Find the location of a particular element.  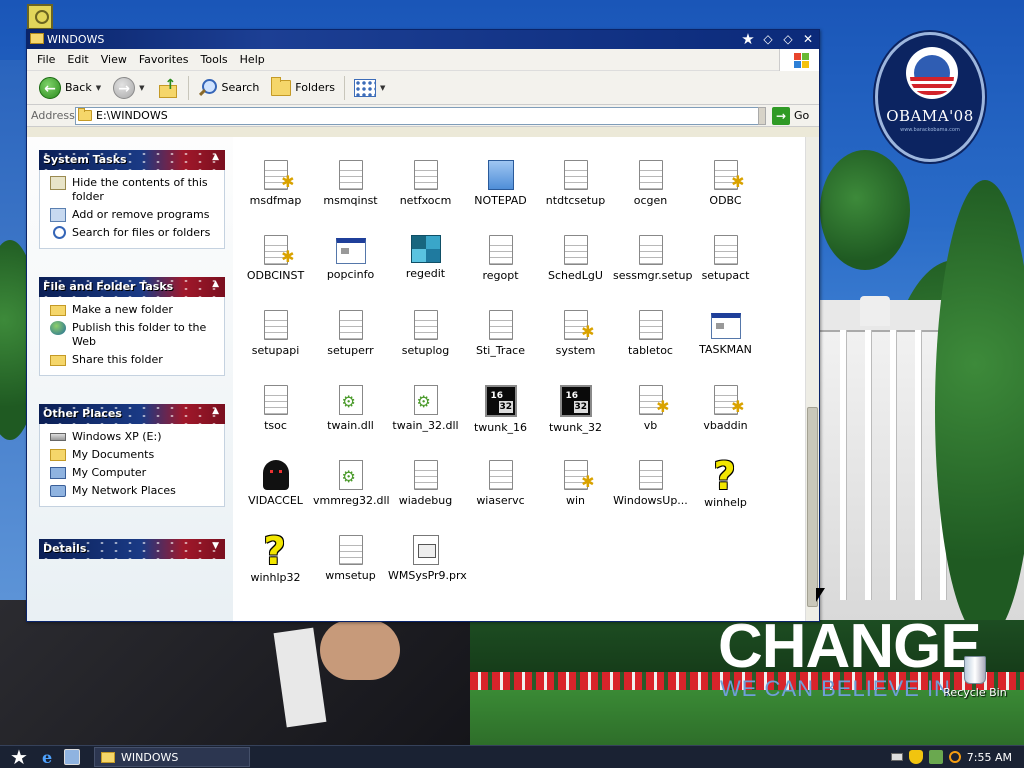

file-item: ntdtcsetup is located at coordinates (575, 183).